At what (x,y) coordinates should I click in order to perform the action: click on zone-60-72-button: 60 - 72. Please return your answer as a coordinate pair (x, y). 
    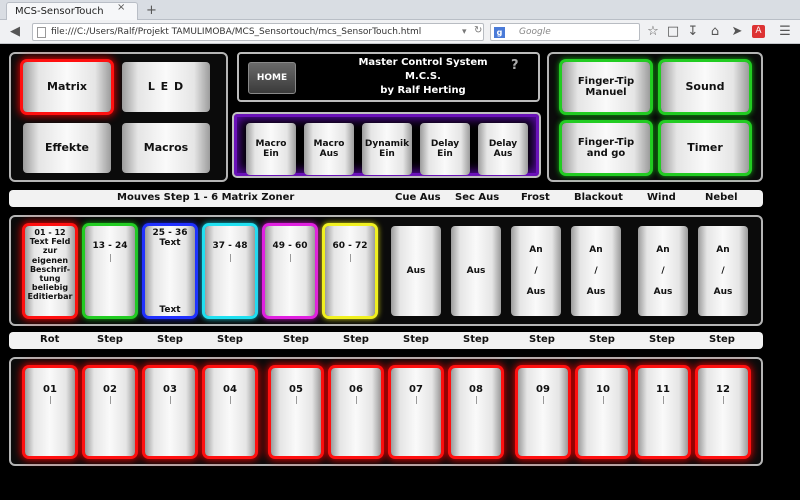
    Looking at the image, I should click on (350, 271).